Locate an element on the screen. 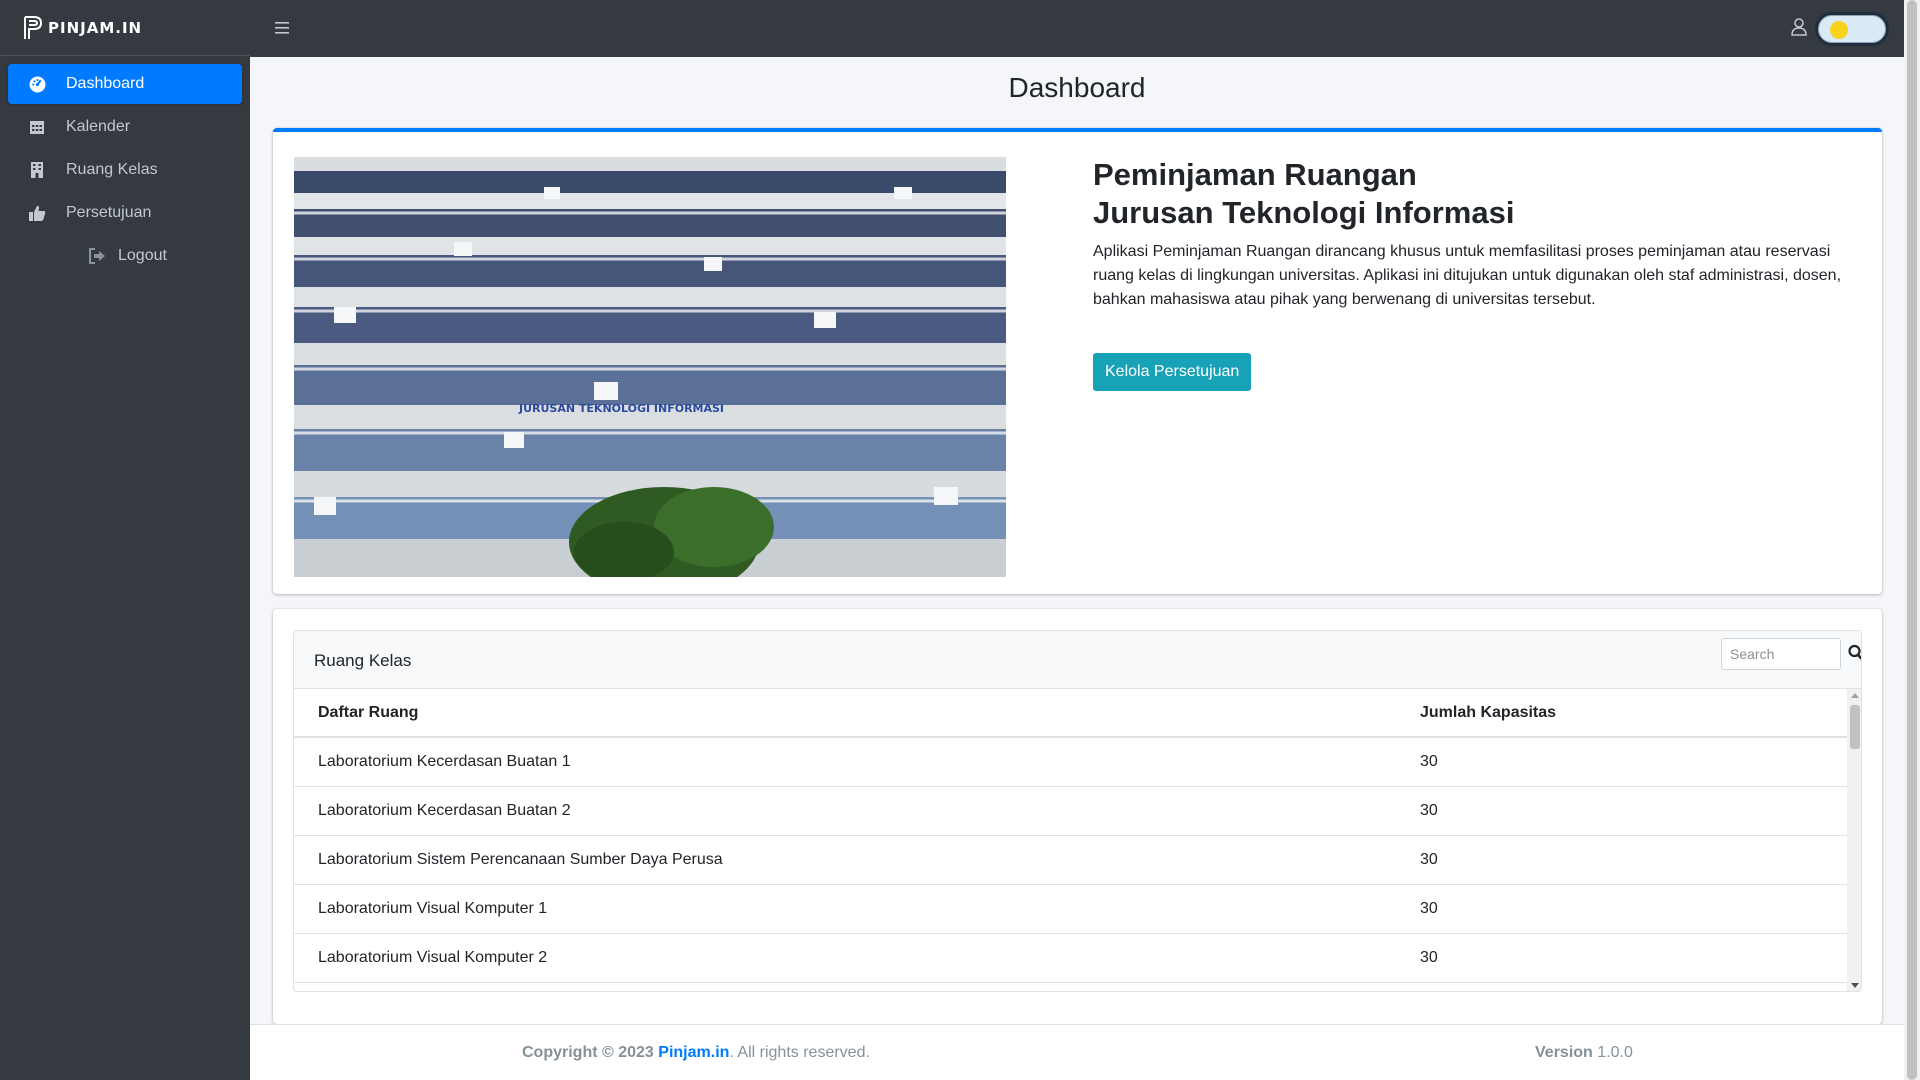 Image resolution: width=1920 pixels, height=1080 pixels. sidebar-item-logout: Logout is located at coordinates (125, 256).